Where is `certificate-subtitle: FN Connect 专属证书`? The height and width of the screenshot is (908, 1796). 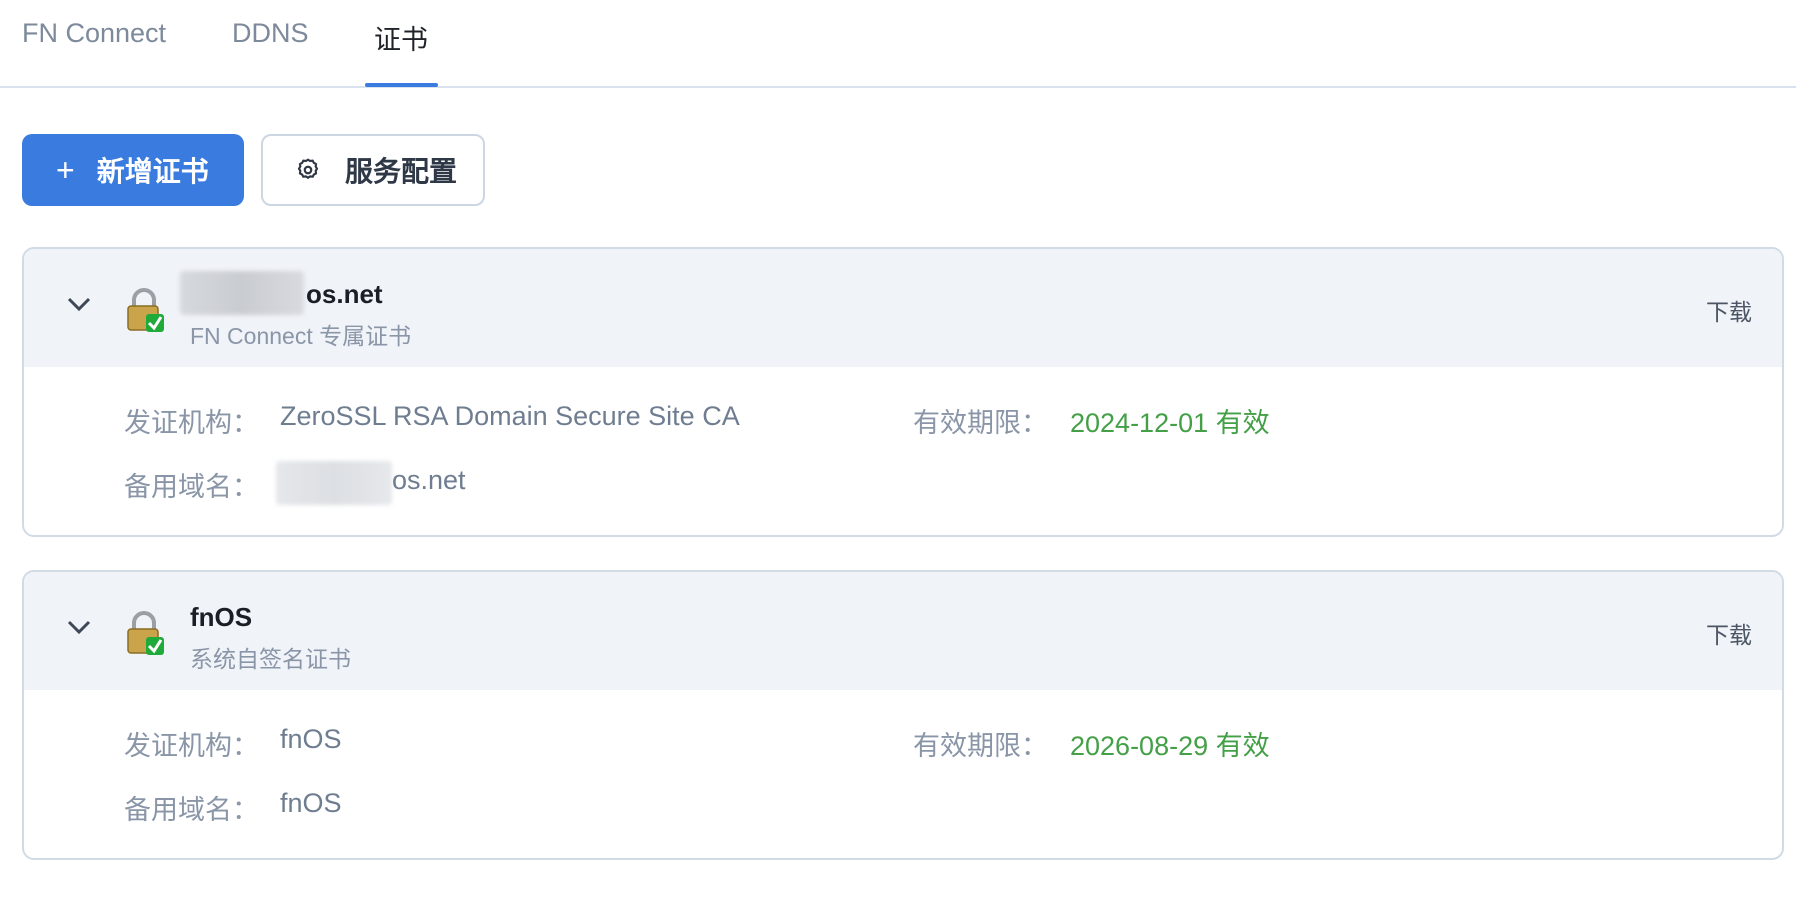
certificate-subtitle: FN Connect 专属证书 is located at coordinates (301, 336).